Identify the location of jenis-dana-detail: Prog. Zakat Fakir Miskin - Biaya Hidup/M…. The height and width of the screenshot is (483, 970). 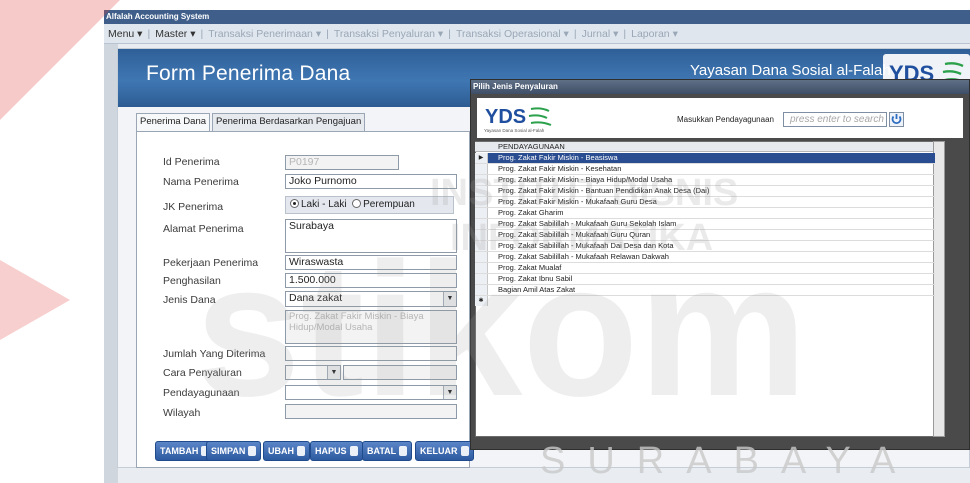
(371, 327).